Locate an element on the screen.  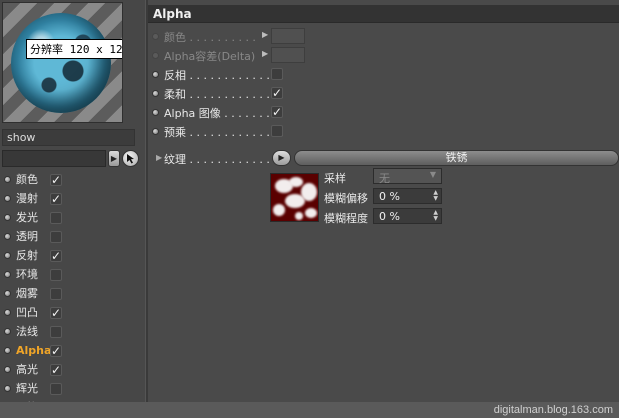
cursor-arrow-icon is located at coordinates (130, 159).